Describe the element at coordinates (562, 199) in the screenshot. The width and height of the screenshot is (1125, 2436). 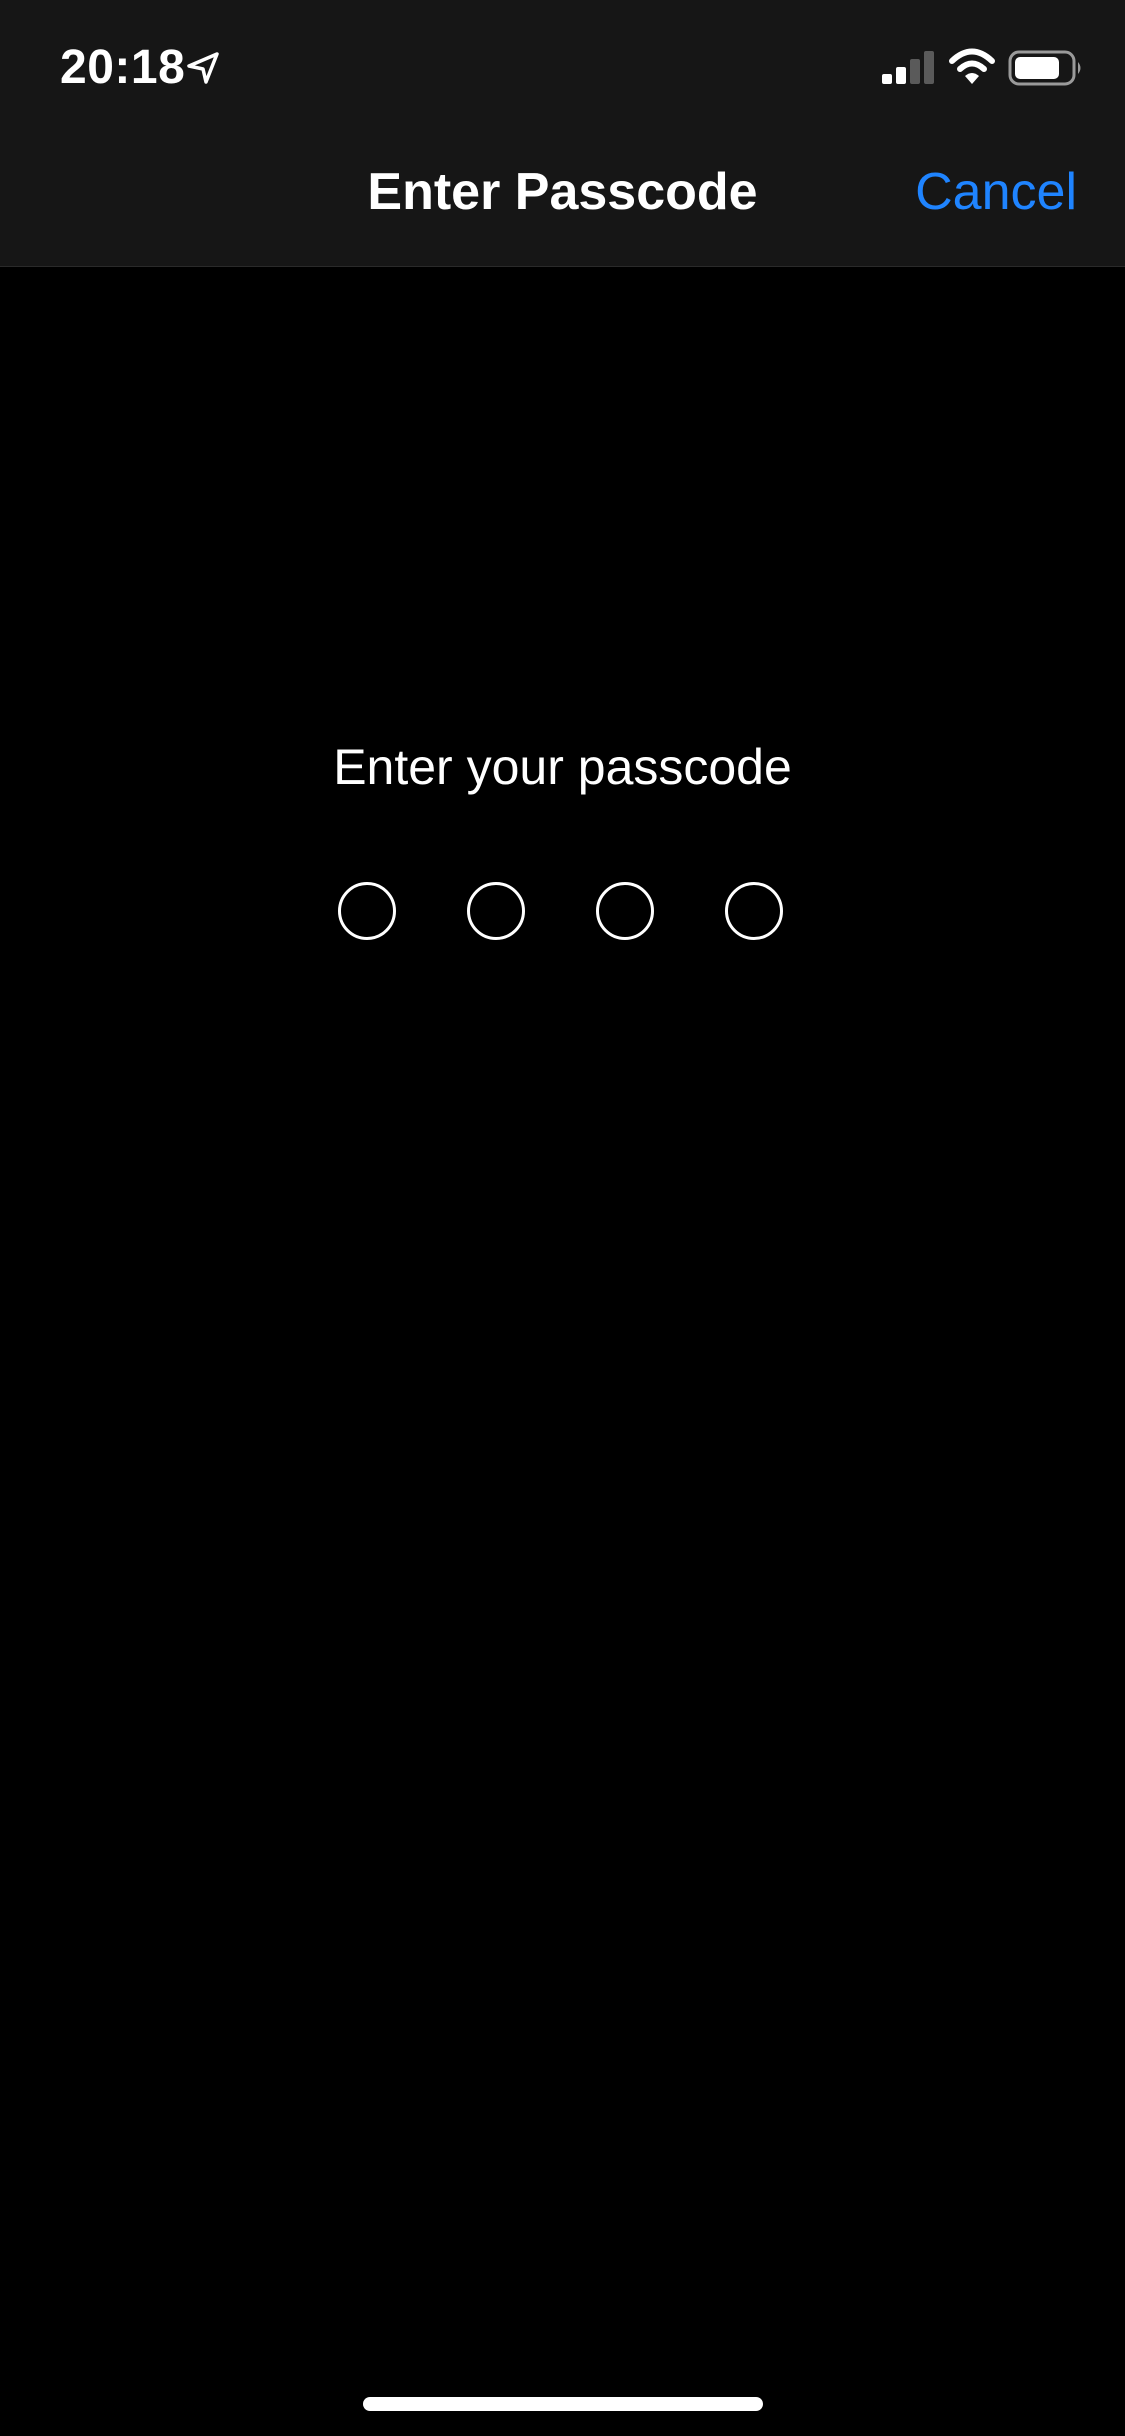
I see `navigation-bar: Enter Passcode Cancel` at that location.